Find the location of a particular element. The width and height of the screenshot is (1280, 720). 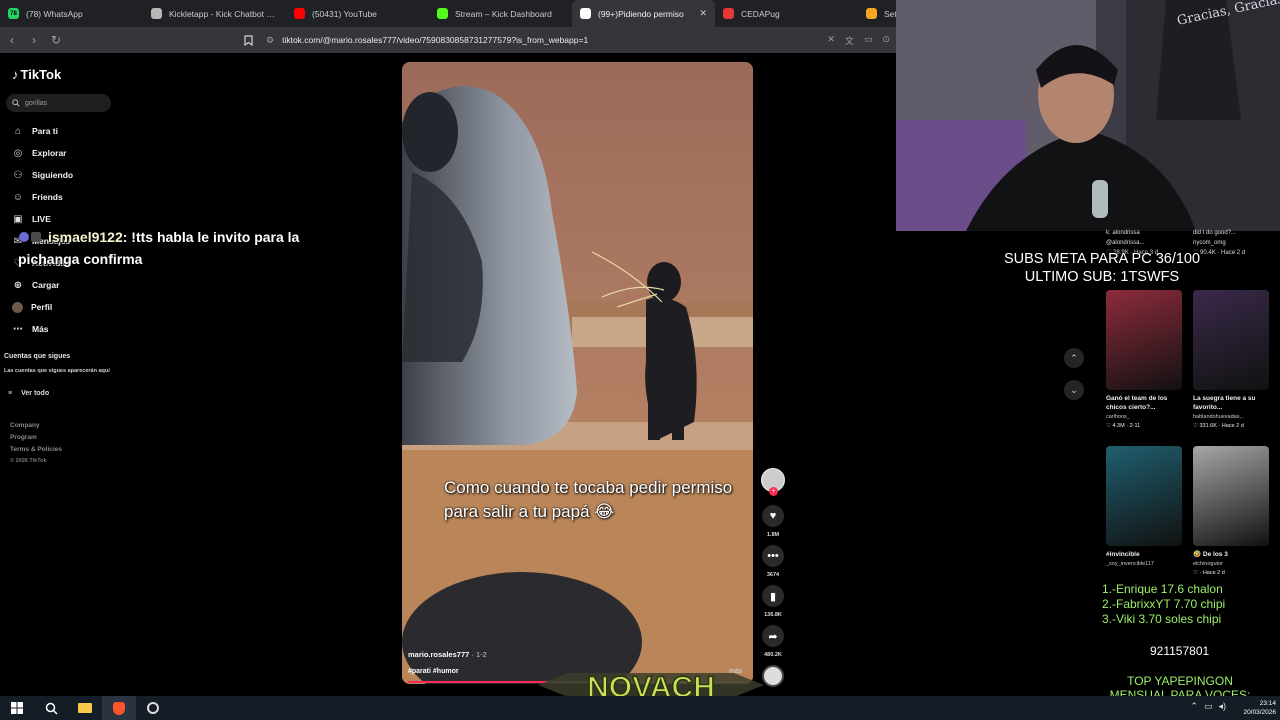

see-all-label: Ver todo is located at coordinates (35, 393).